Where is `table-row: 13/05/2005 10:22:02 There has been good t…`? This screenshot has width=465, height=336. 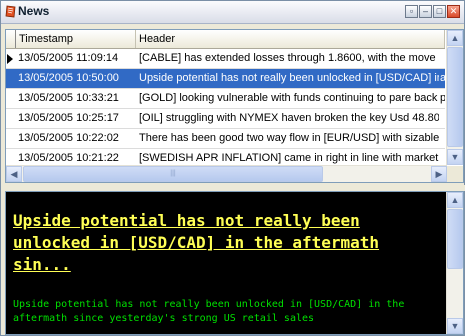 table-row: 13/05/2005 10:22:02 There has been good t… is located at coordinates (225, 139).